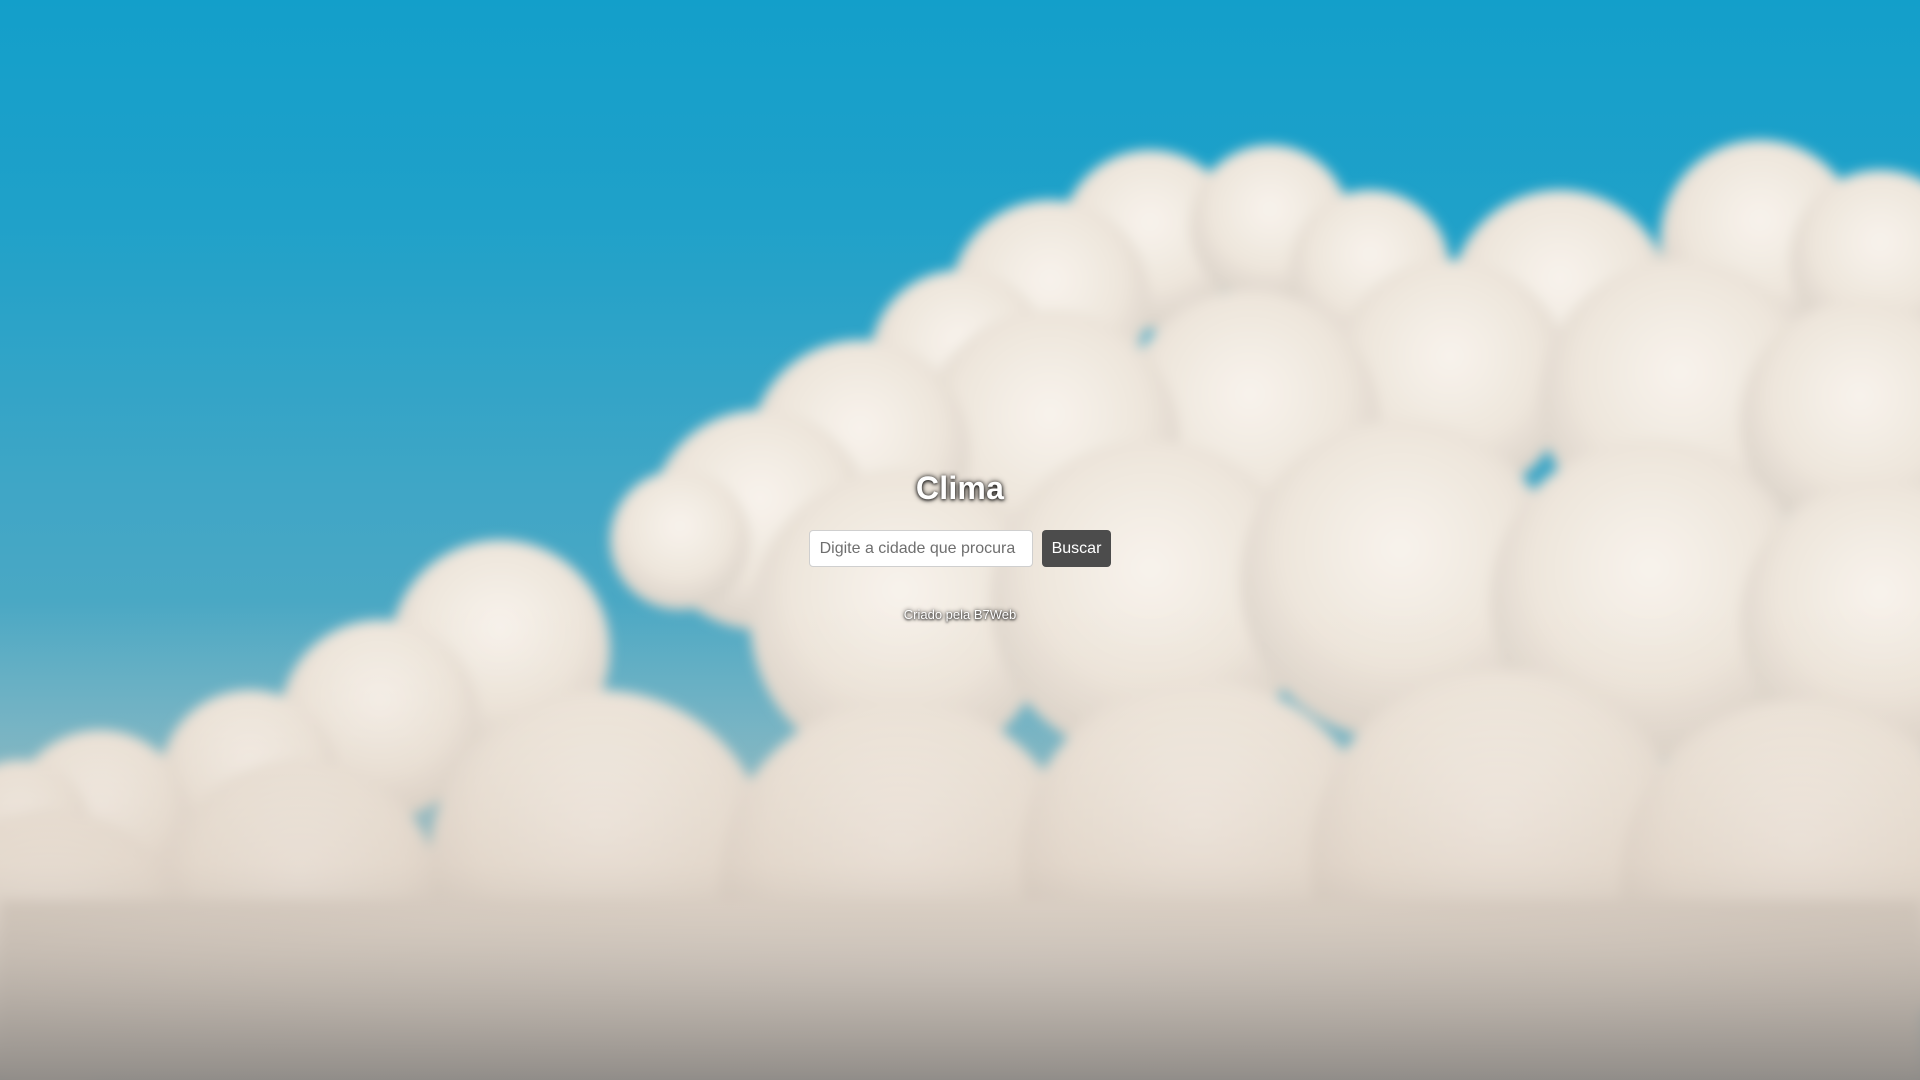  Describe the element at coordinates (960, 488) in the screenshot. I see `page-title: Clima` at that location.